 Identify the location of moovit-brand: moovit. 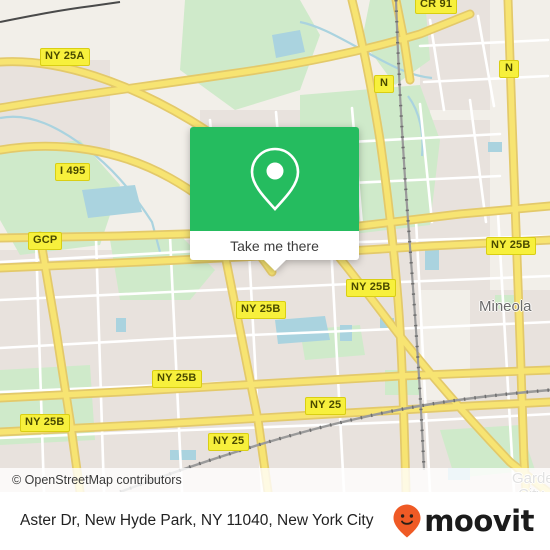
(463, 521).